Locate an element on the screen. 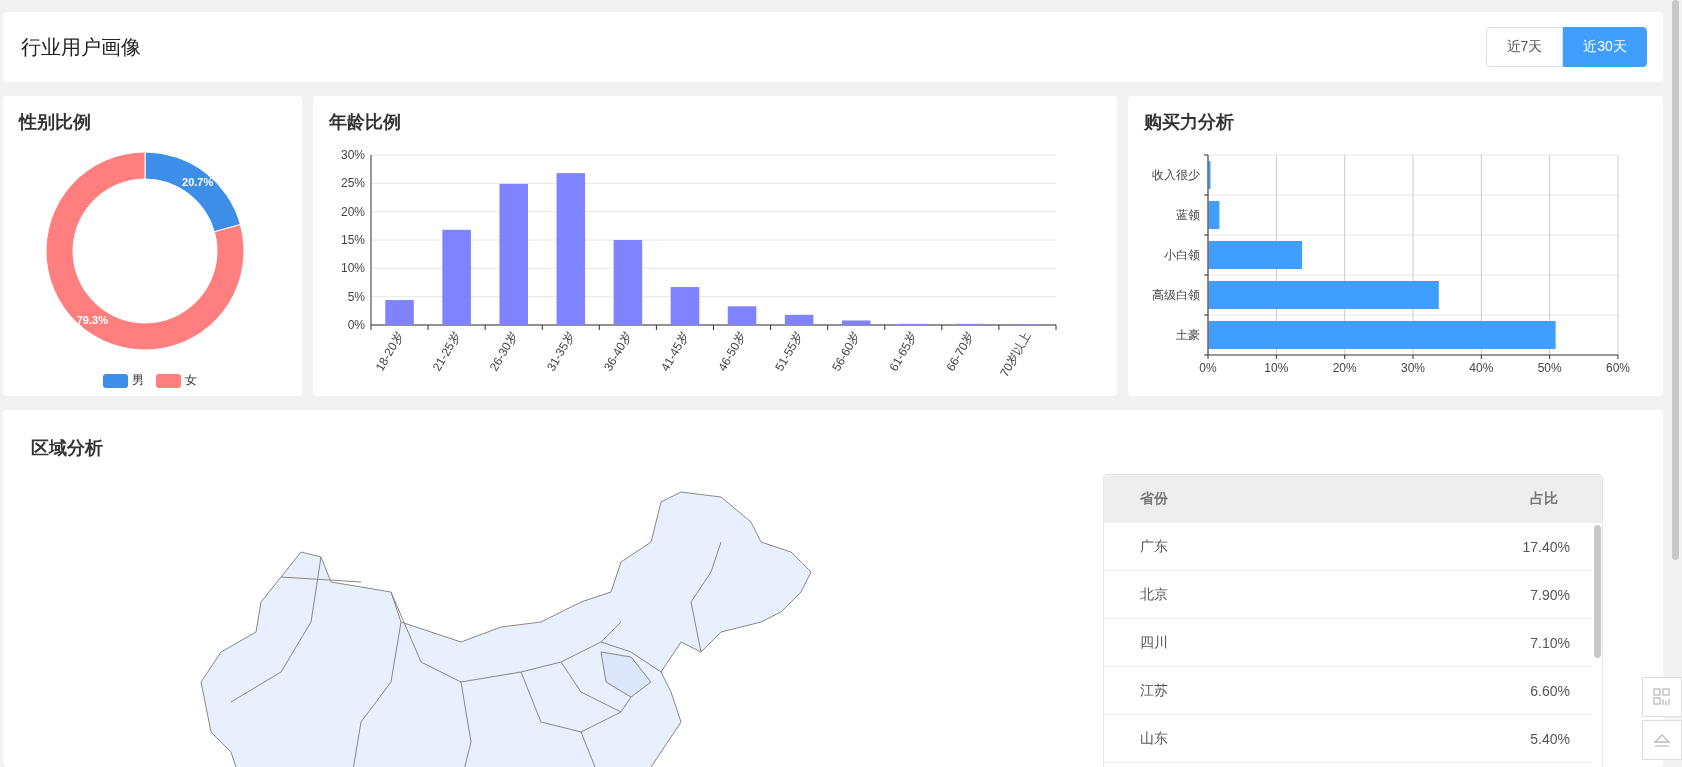  card-title: 性别比例 is located at coordinates (54, 122).